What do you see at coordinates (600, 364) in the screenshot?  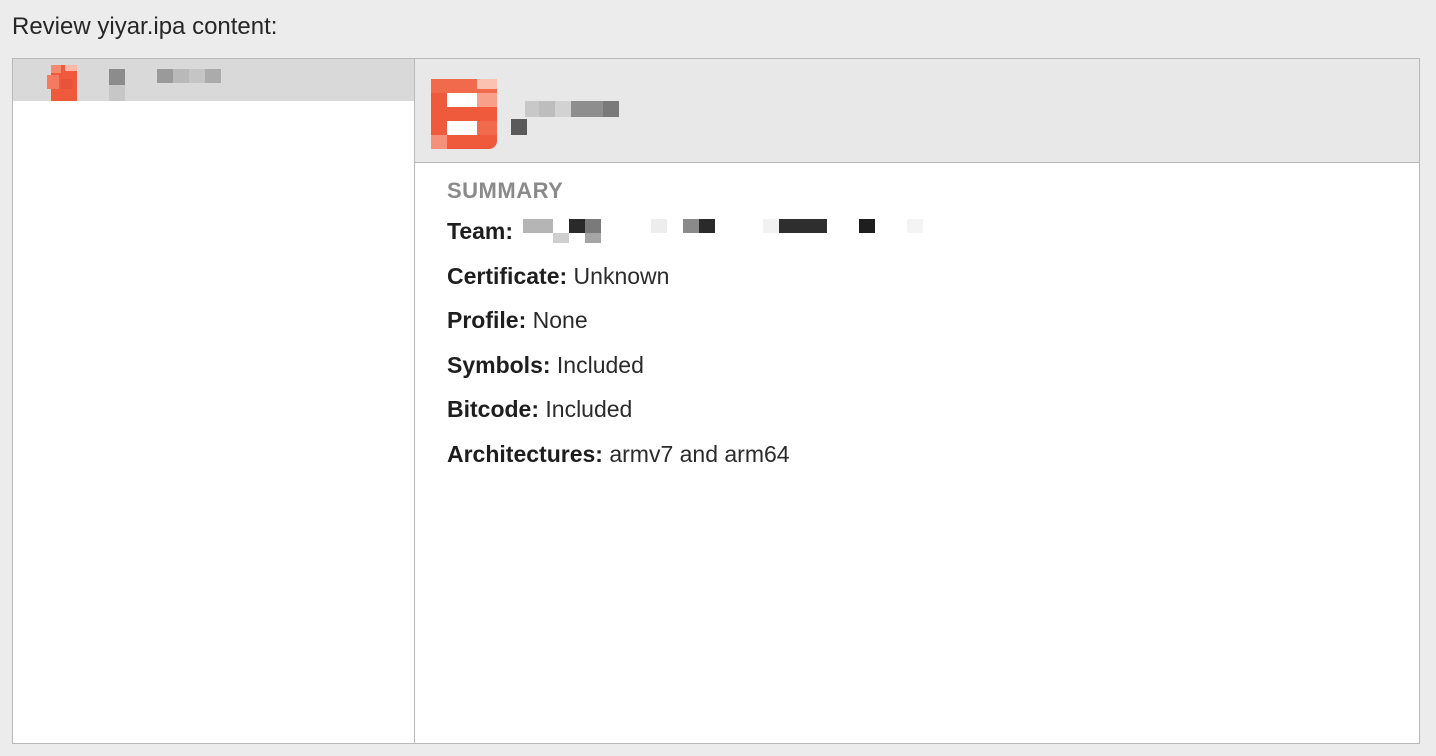 I see `symbols-value: Included` at bounding box center [600, 364].